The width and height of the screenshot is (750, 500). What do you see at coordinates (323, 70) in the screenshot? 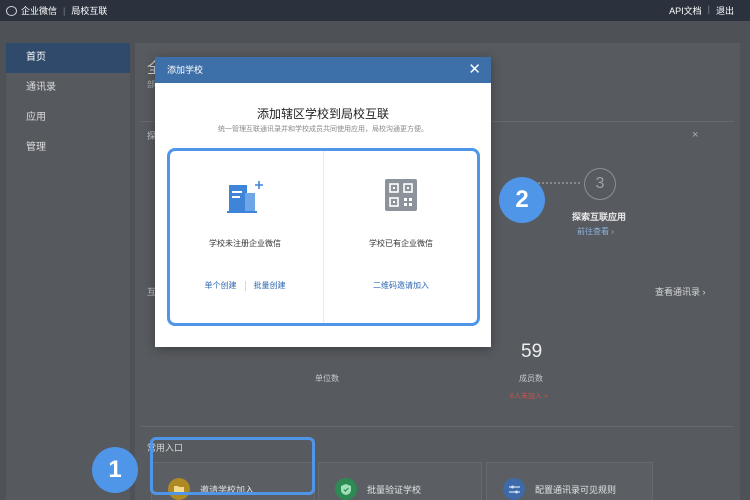
I see `modal-header: 添加学校 ✕` at bounding box center [323, 70].